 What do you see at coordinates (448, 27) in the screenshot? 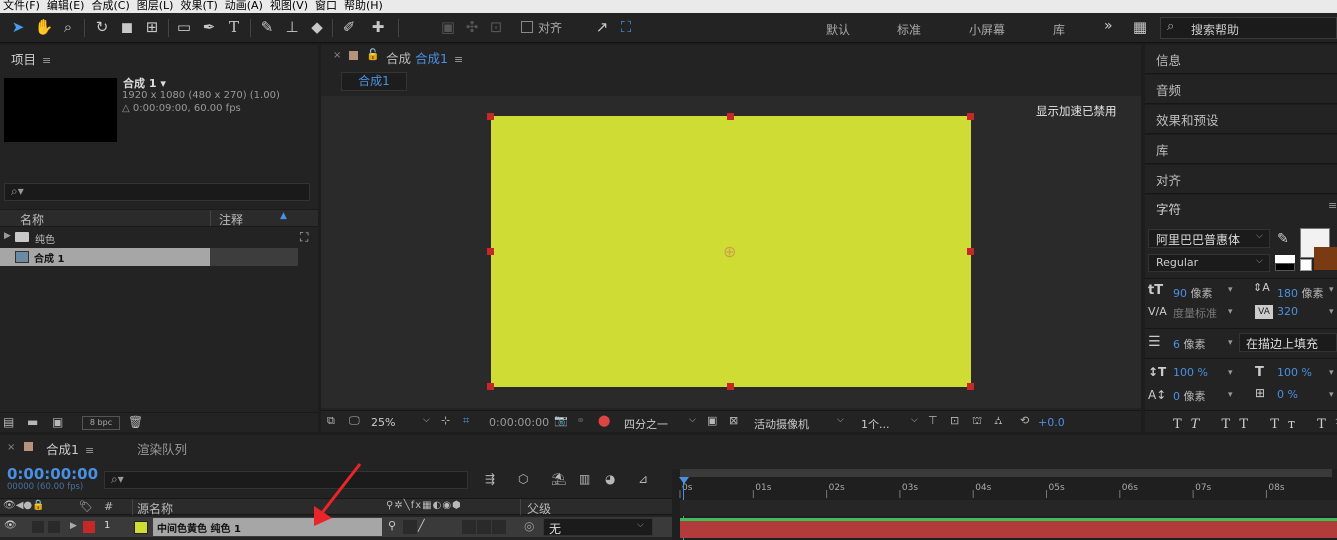
I see `local-axis-icon: ▣` at bounding box center [448, 27].